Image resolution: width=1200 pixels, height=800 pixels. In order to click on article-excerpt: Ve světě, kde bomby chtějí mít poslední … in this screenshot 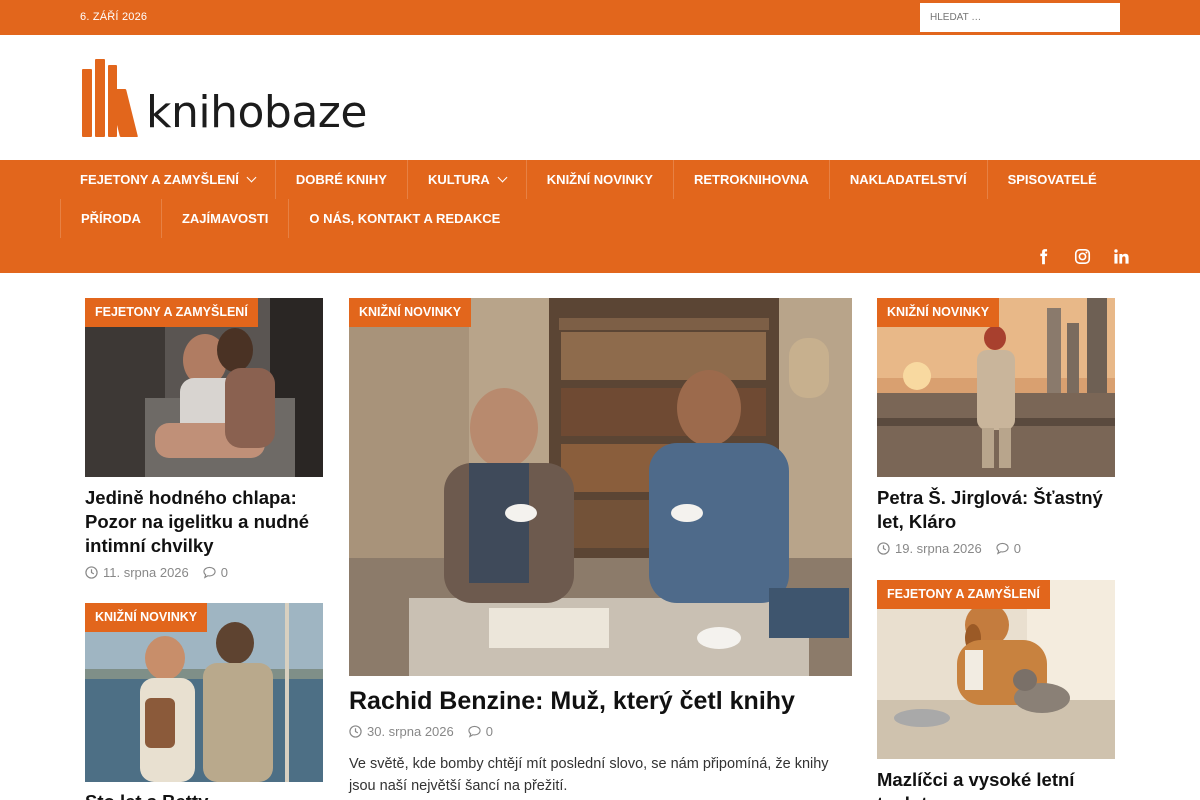, I will do `click(589, 775)`.